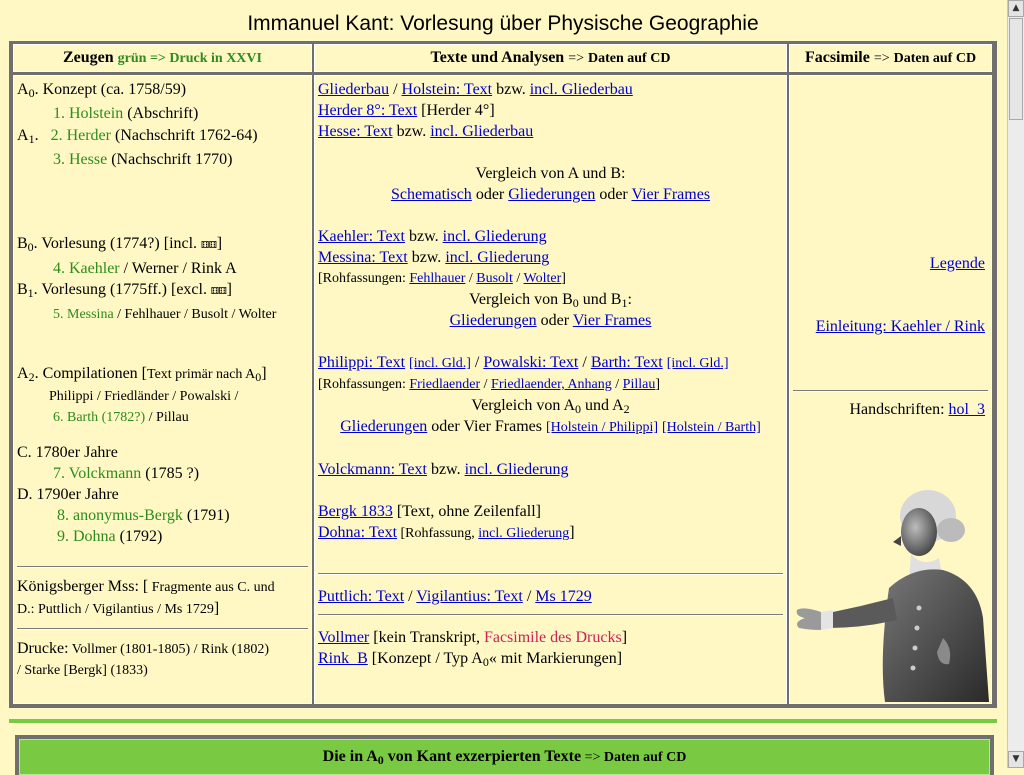  I want to click on zeugen-hesse: 3. Hesse (Nachschrift 1770), so click(143, 159).